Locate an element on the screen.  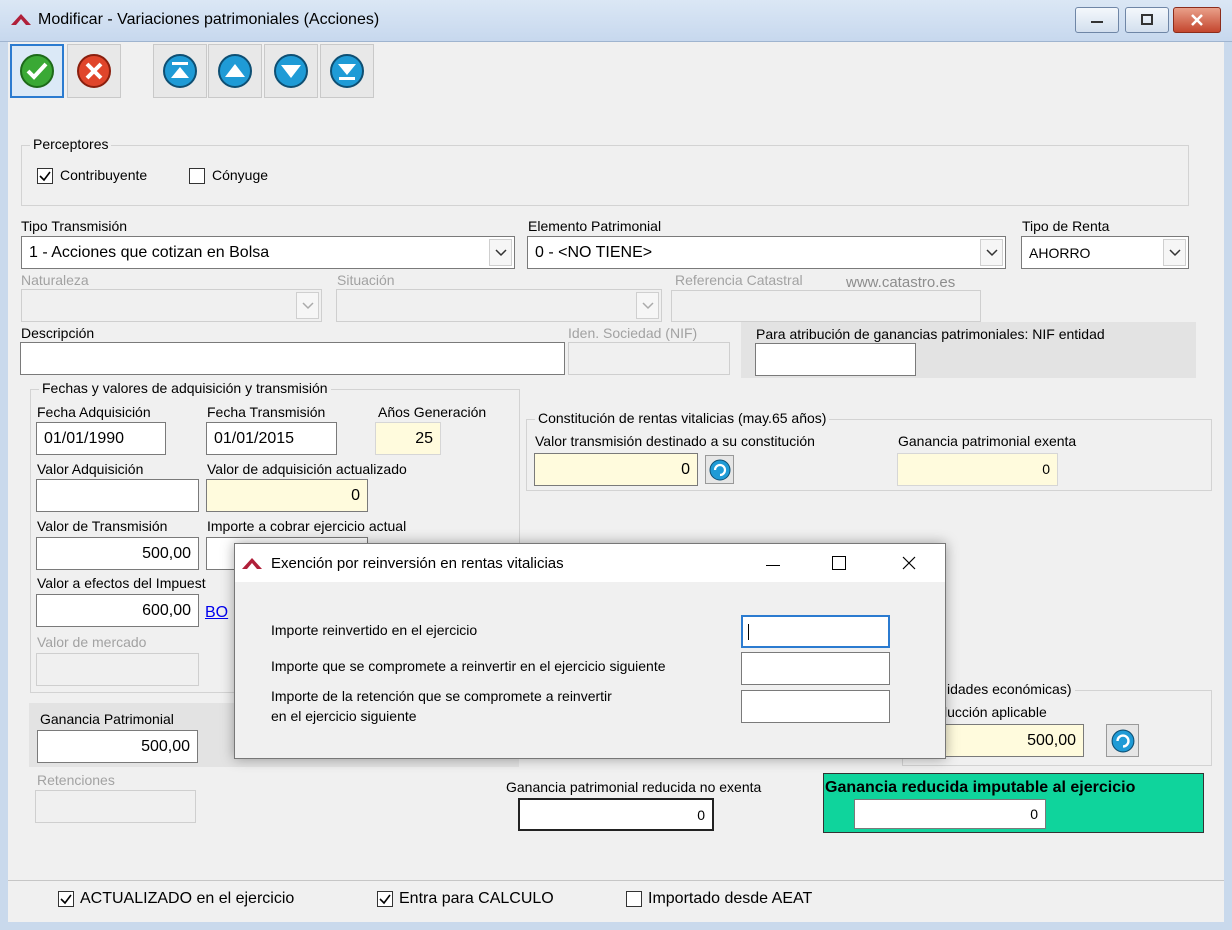
tipo-renta-select: AHORRO is located at coordinates (1105, 252).